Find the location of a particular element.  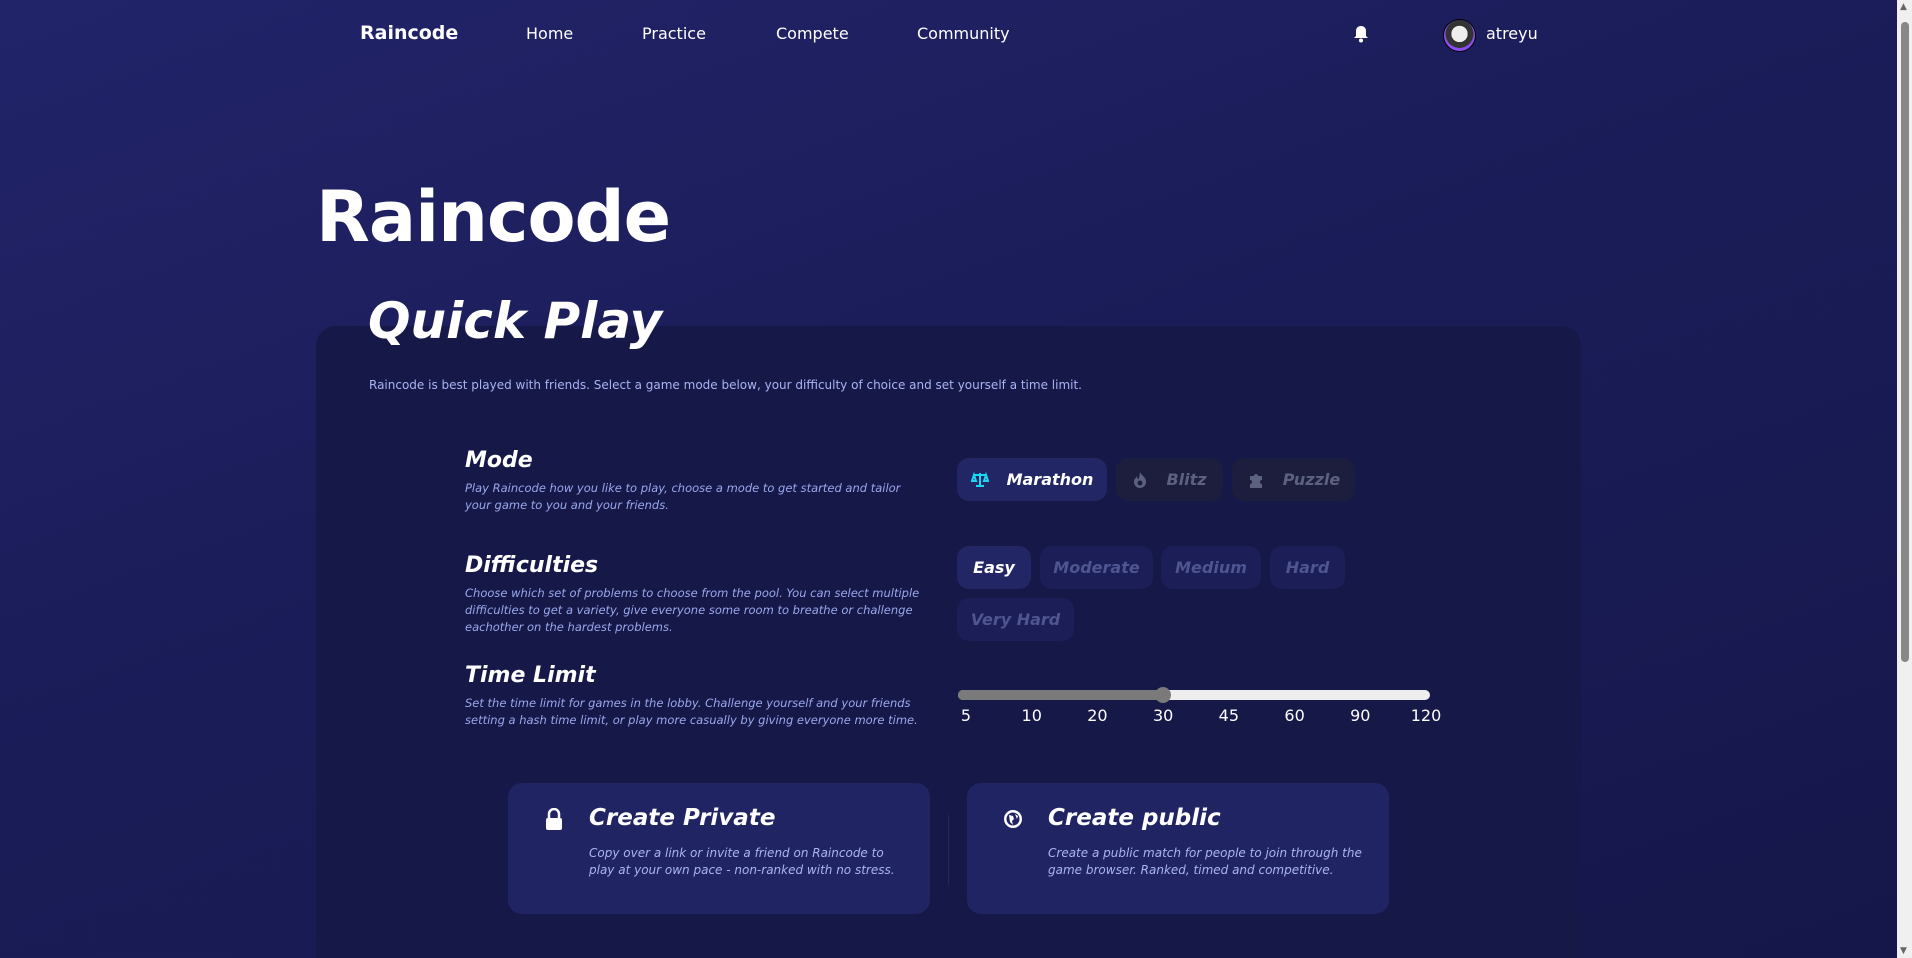

mode-label: Marathon is located at coordinates (1050, 479).